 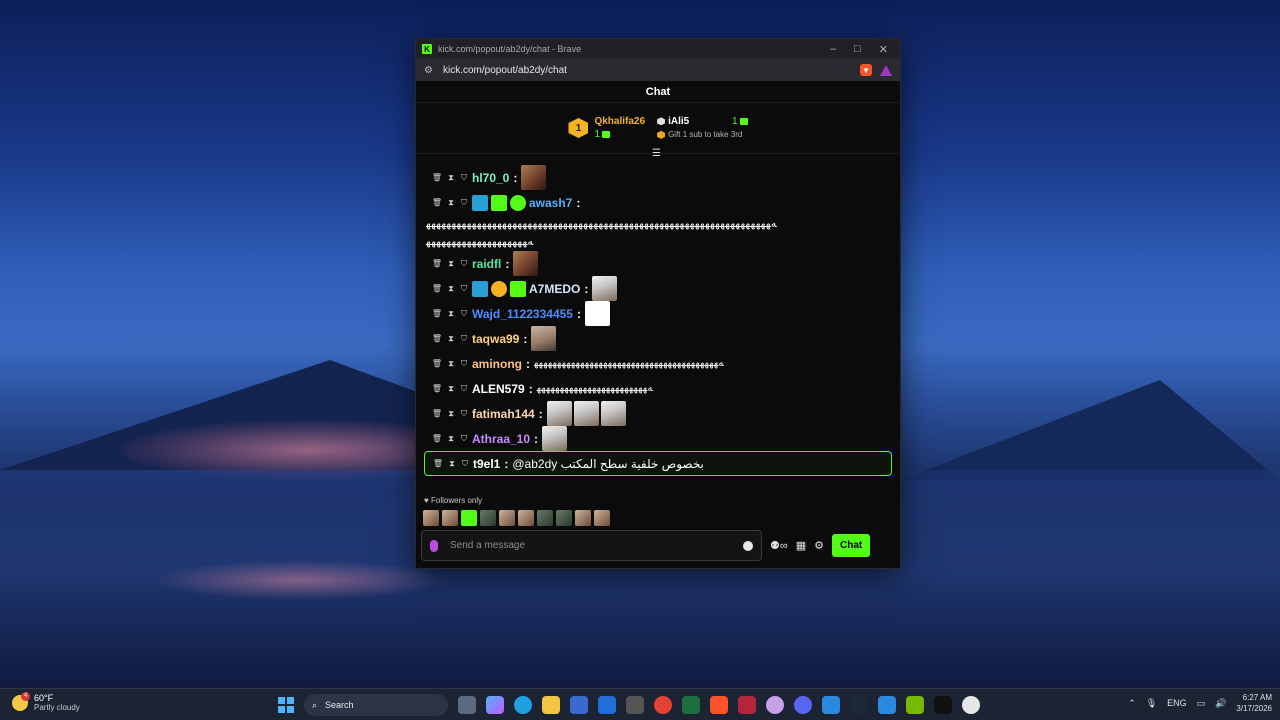 I want to click on nvidia-icon, so click(x=915, y=705).